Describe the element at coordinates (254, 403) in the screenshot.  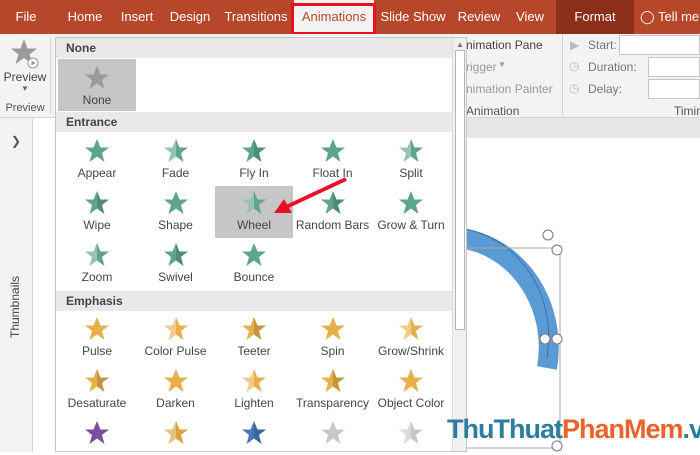
I see `animation-label: Lighten` at that location.